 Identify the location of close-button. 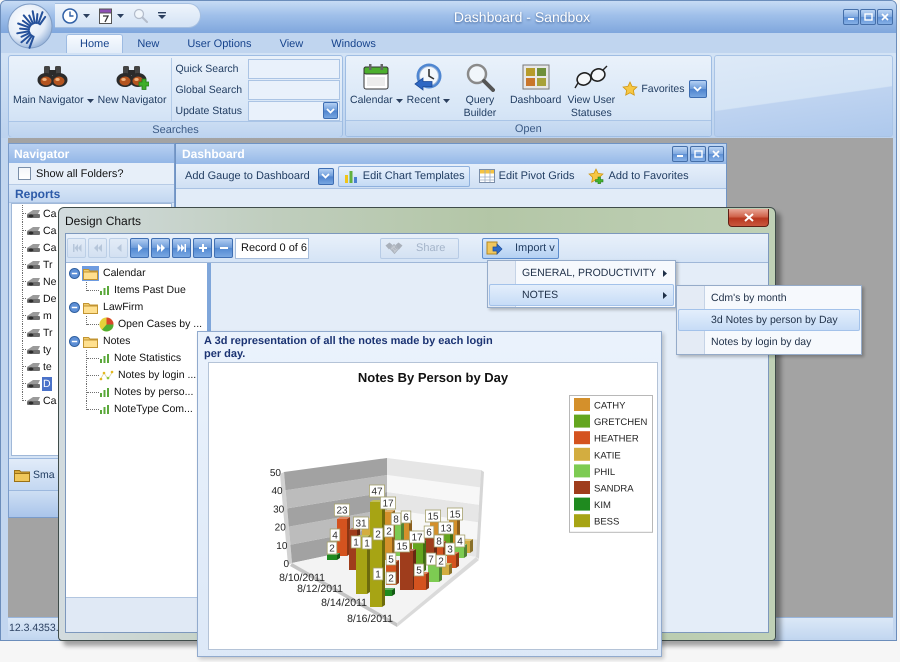
(748, 218).